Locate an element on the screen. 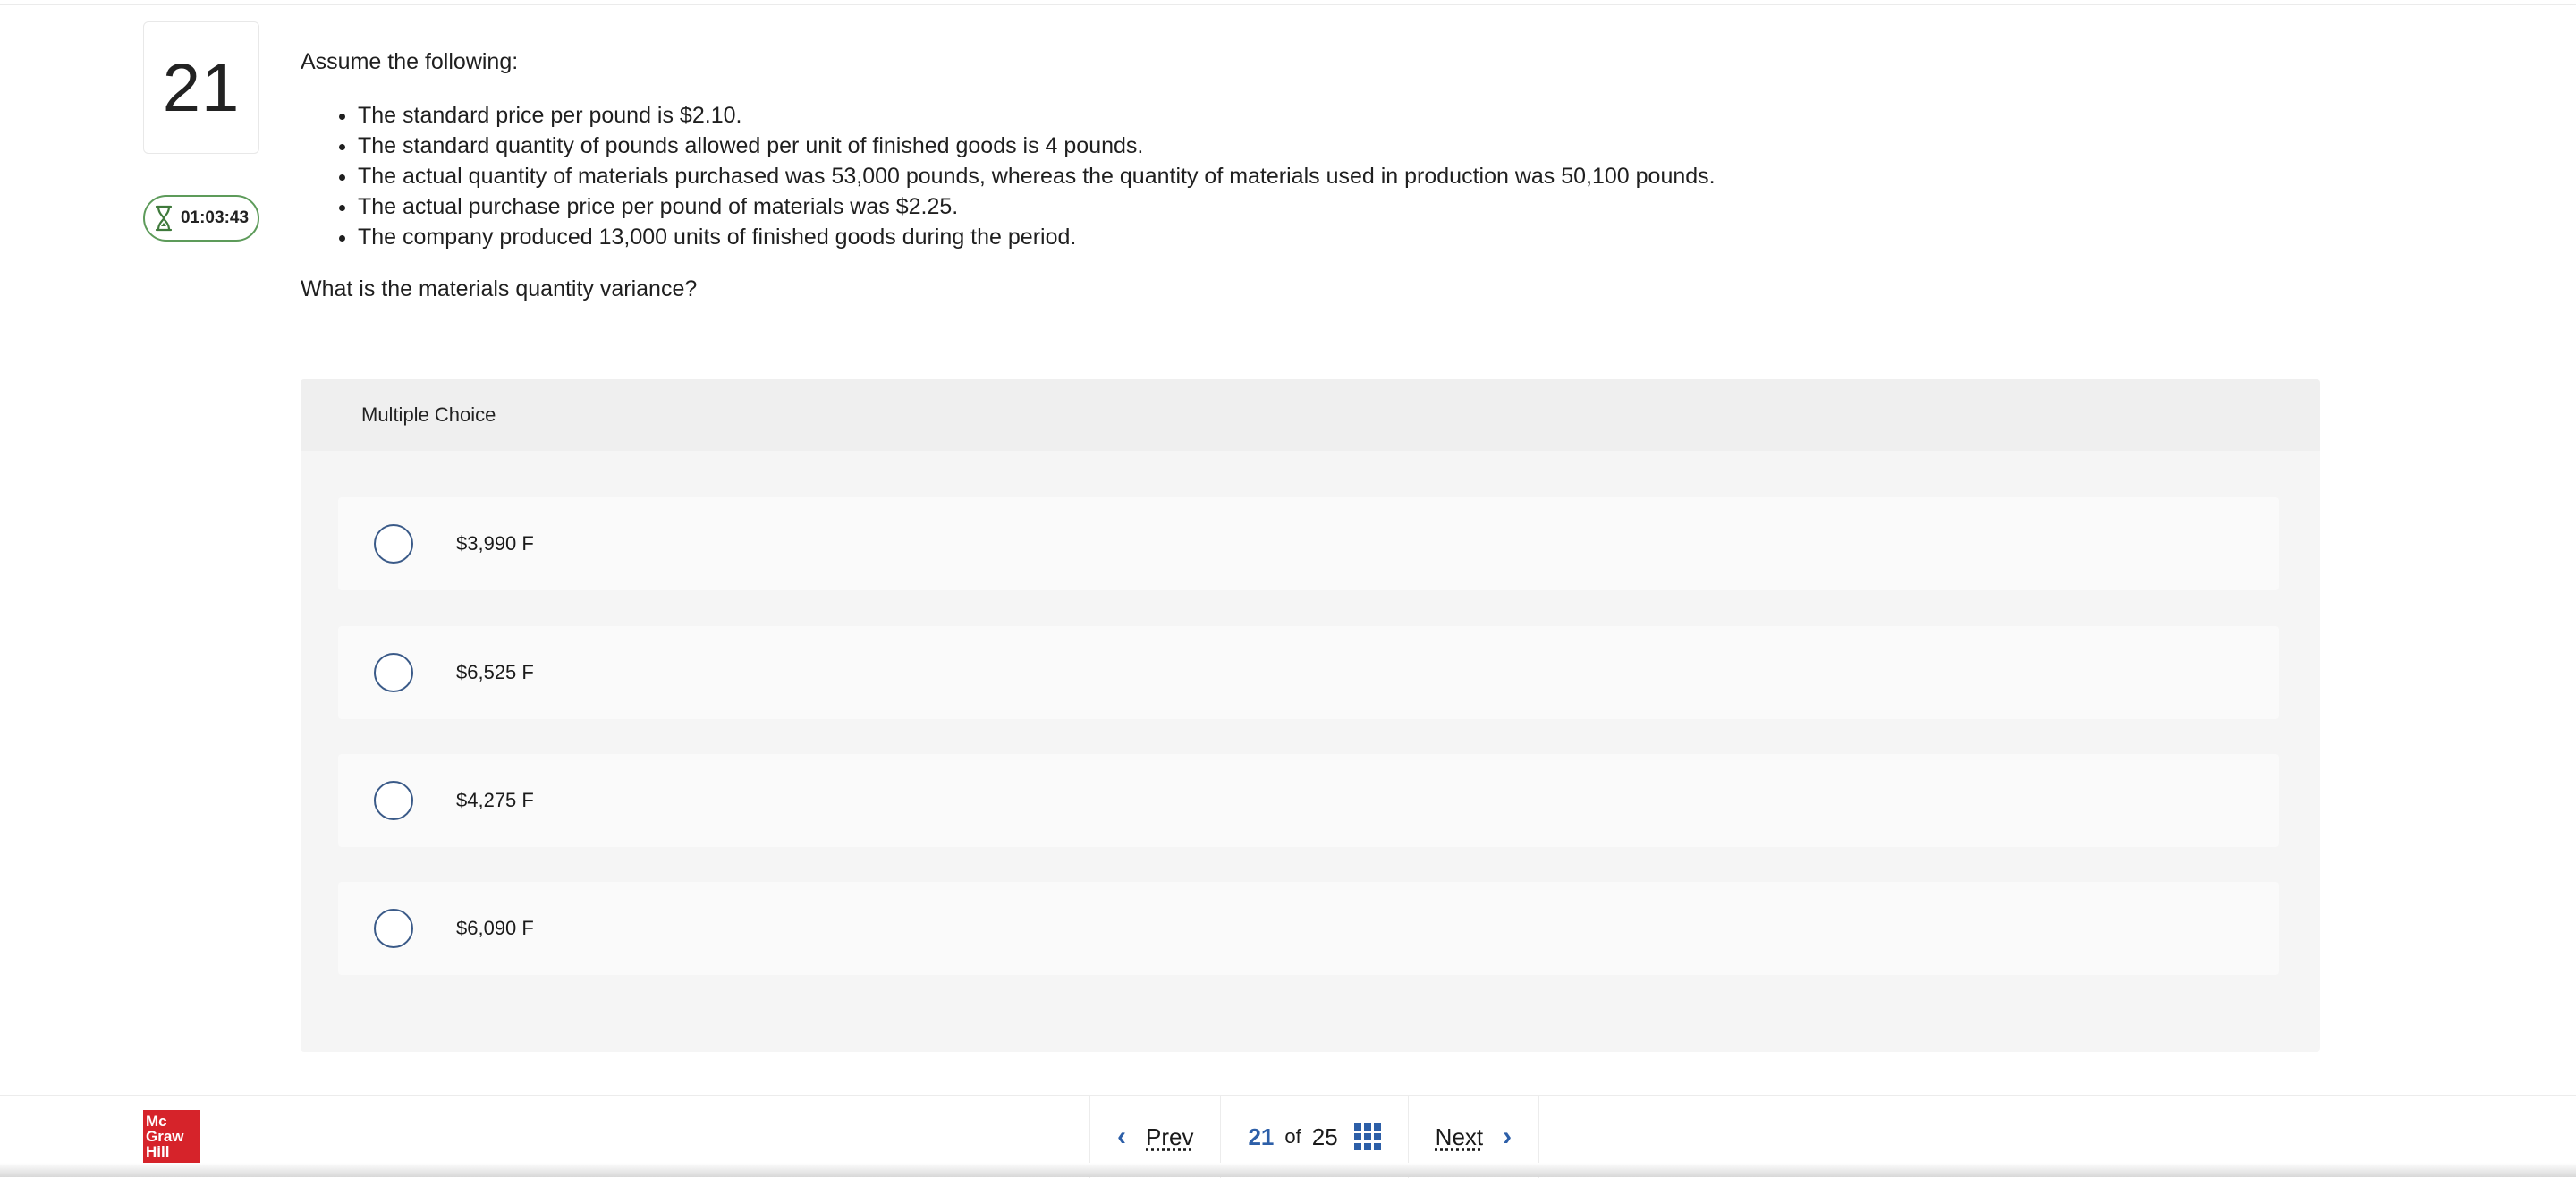 The image size is (2576, 1178). page-of-label: of is located at coordinates (1292, 1136).